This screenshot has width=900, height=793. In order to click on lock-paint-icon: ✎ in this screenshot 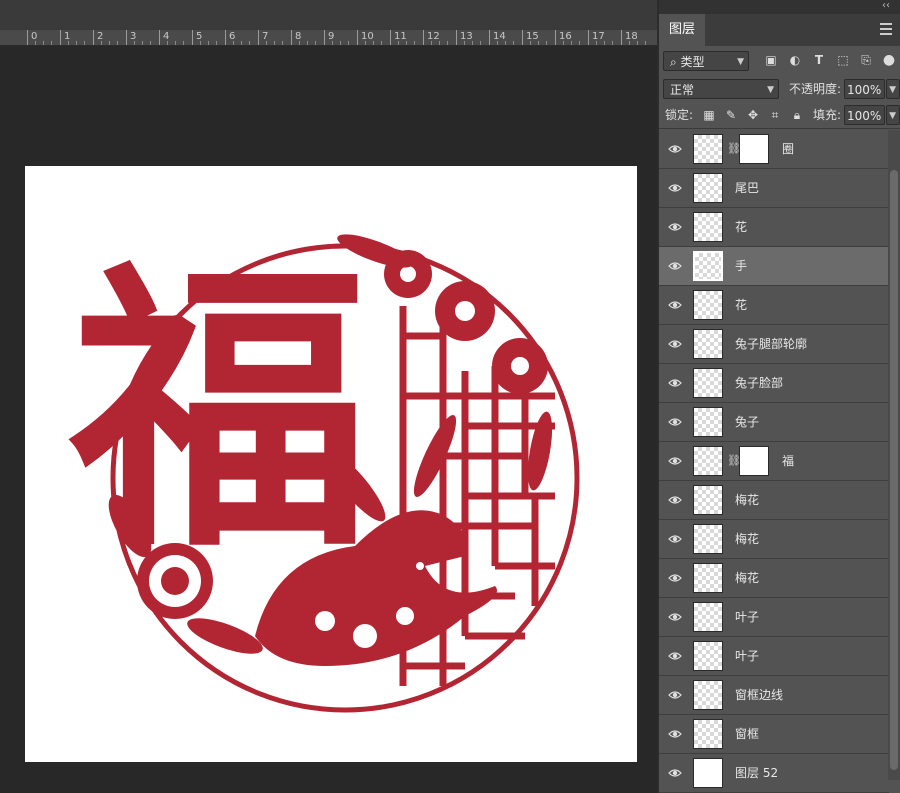, I will do `click(731, 115)`.